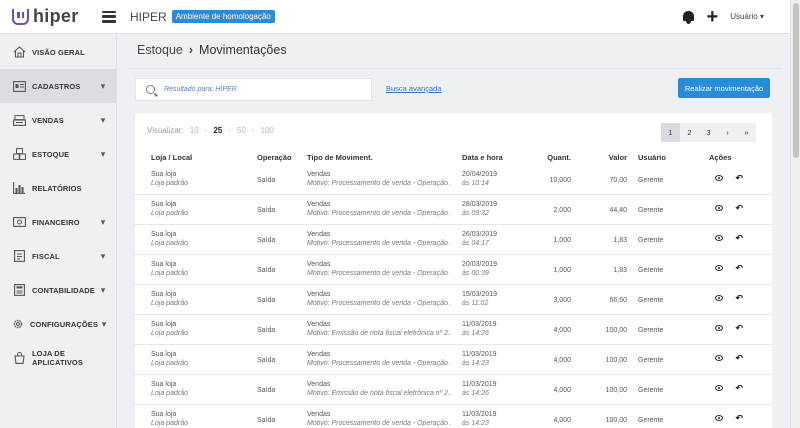  Describe the element at coordinates (713, 17) in the screenshot. I see `plus-icon: +` at that location.